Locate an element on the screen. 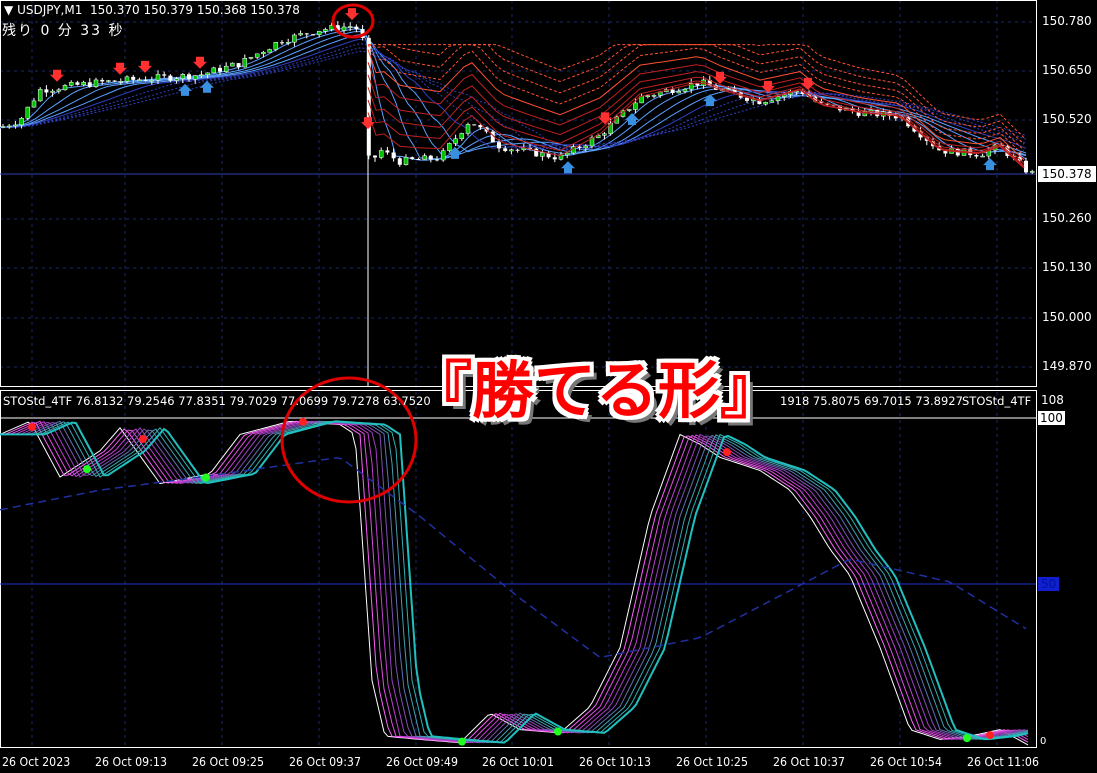  time-tick: 26 Oct 09:13 is located at coordinates (131, 762).